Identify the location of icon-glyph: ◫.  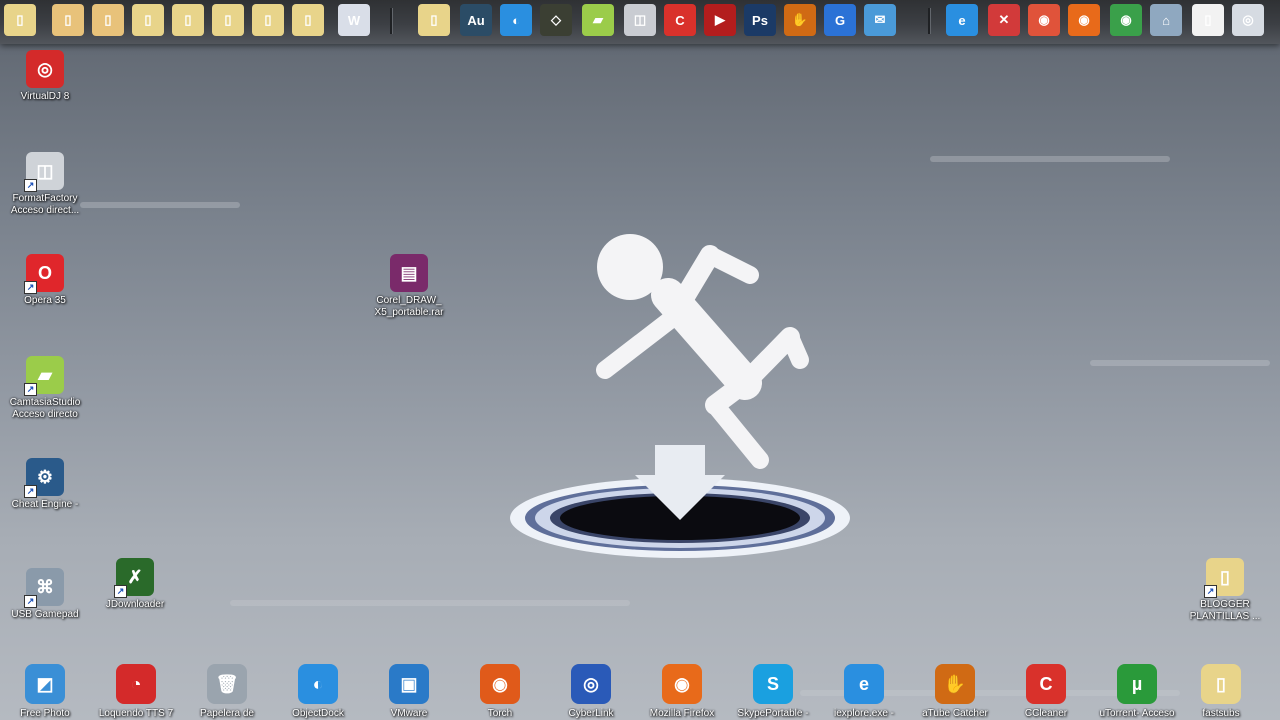
(45, 170).